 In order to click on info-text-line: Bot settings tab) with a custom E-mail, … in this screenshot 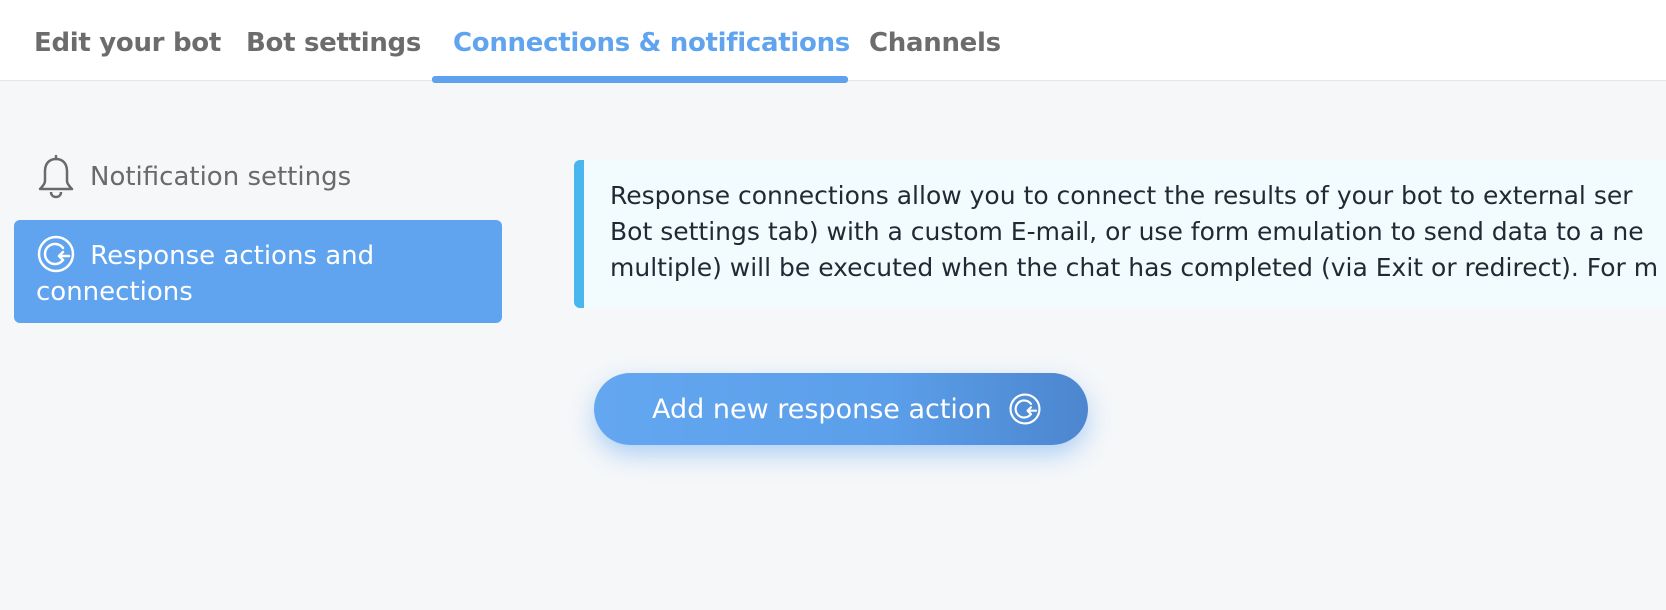, I will do `click(1127, 231)`.